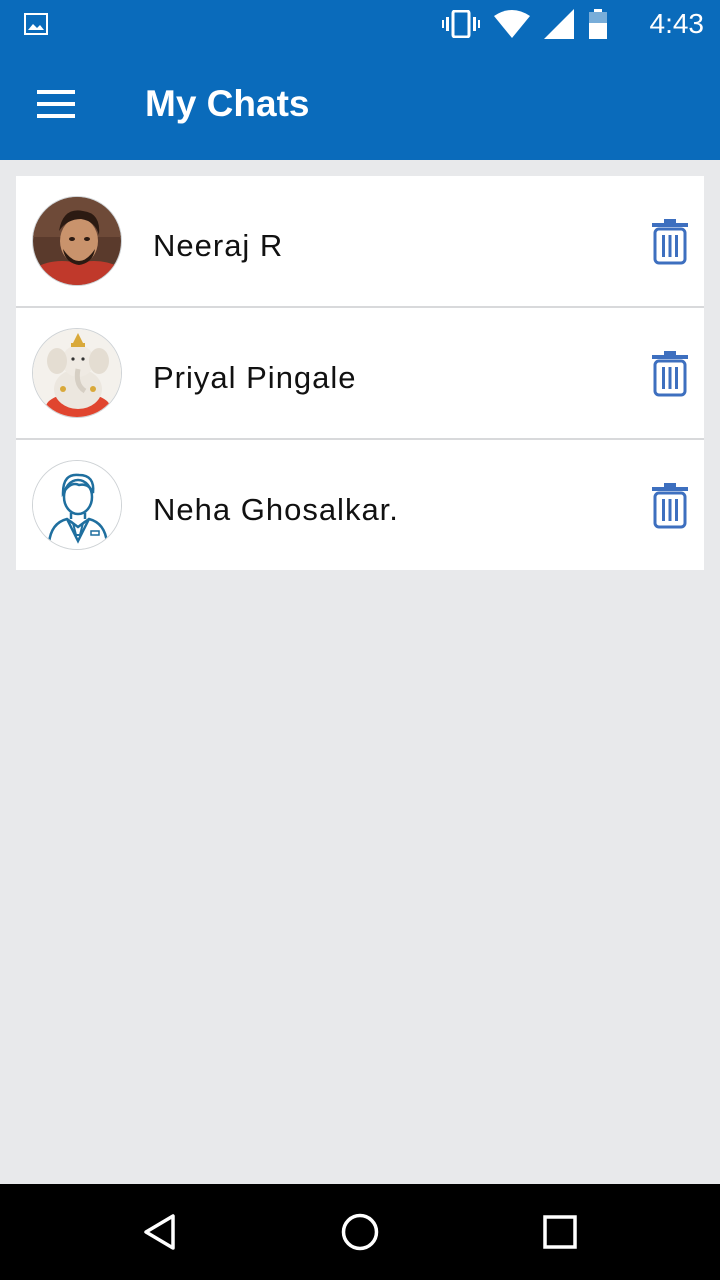  I want to click on wifi-icon, so click(512, 24).